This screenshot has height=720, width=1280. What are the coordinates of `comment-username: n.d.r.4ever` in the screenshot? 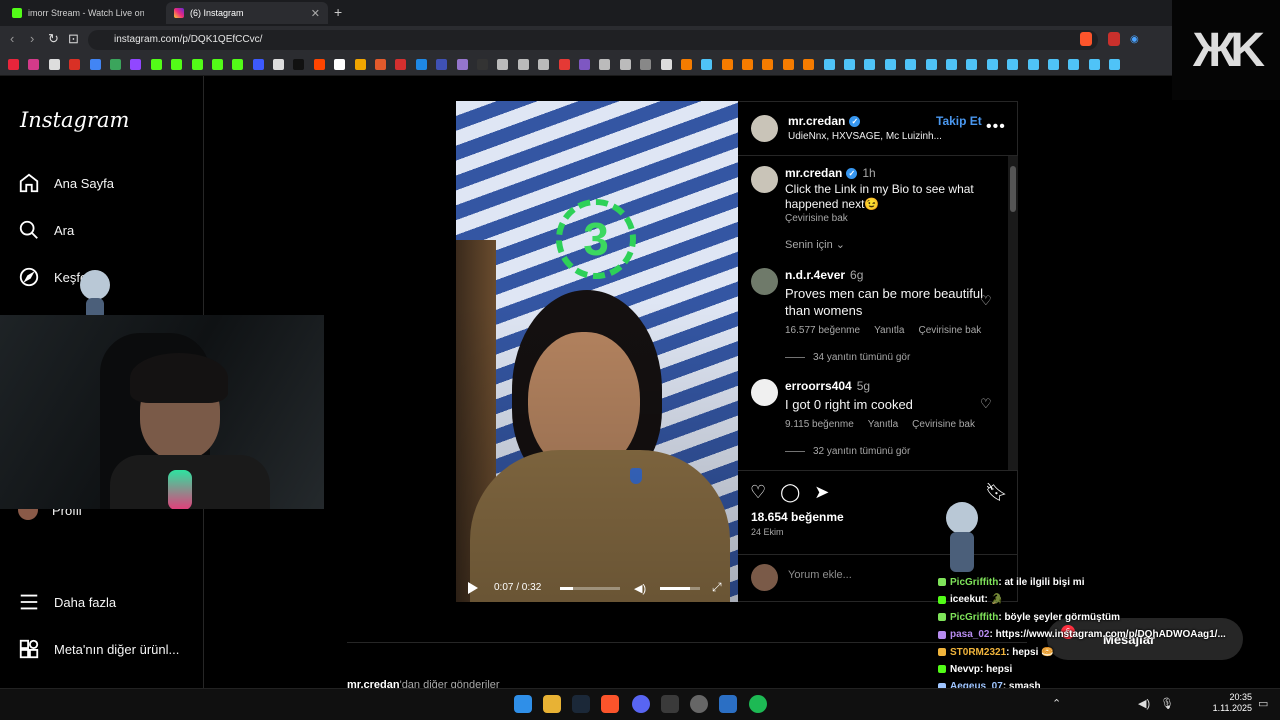 It's located at (815, 275).